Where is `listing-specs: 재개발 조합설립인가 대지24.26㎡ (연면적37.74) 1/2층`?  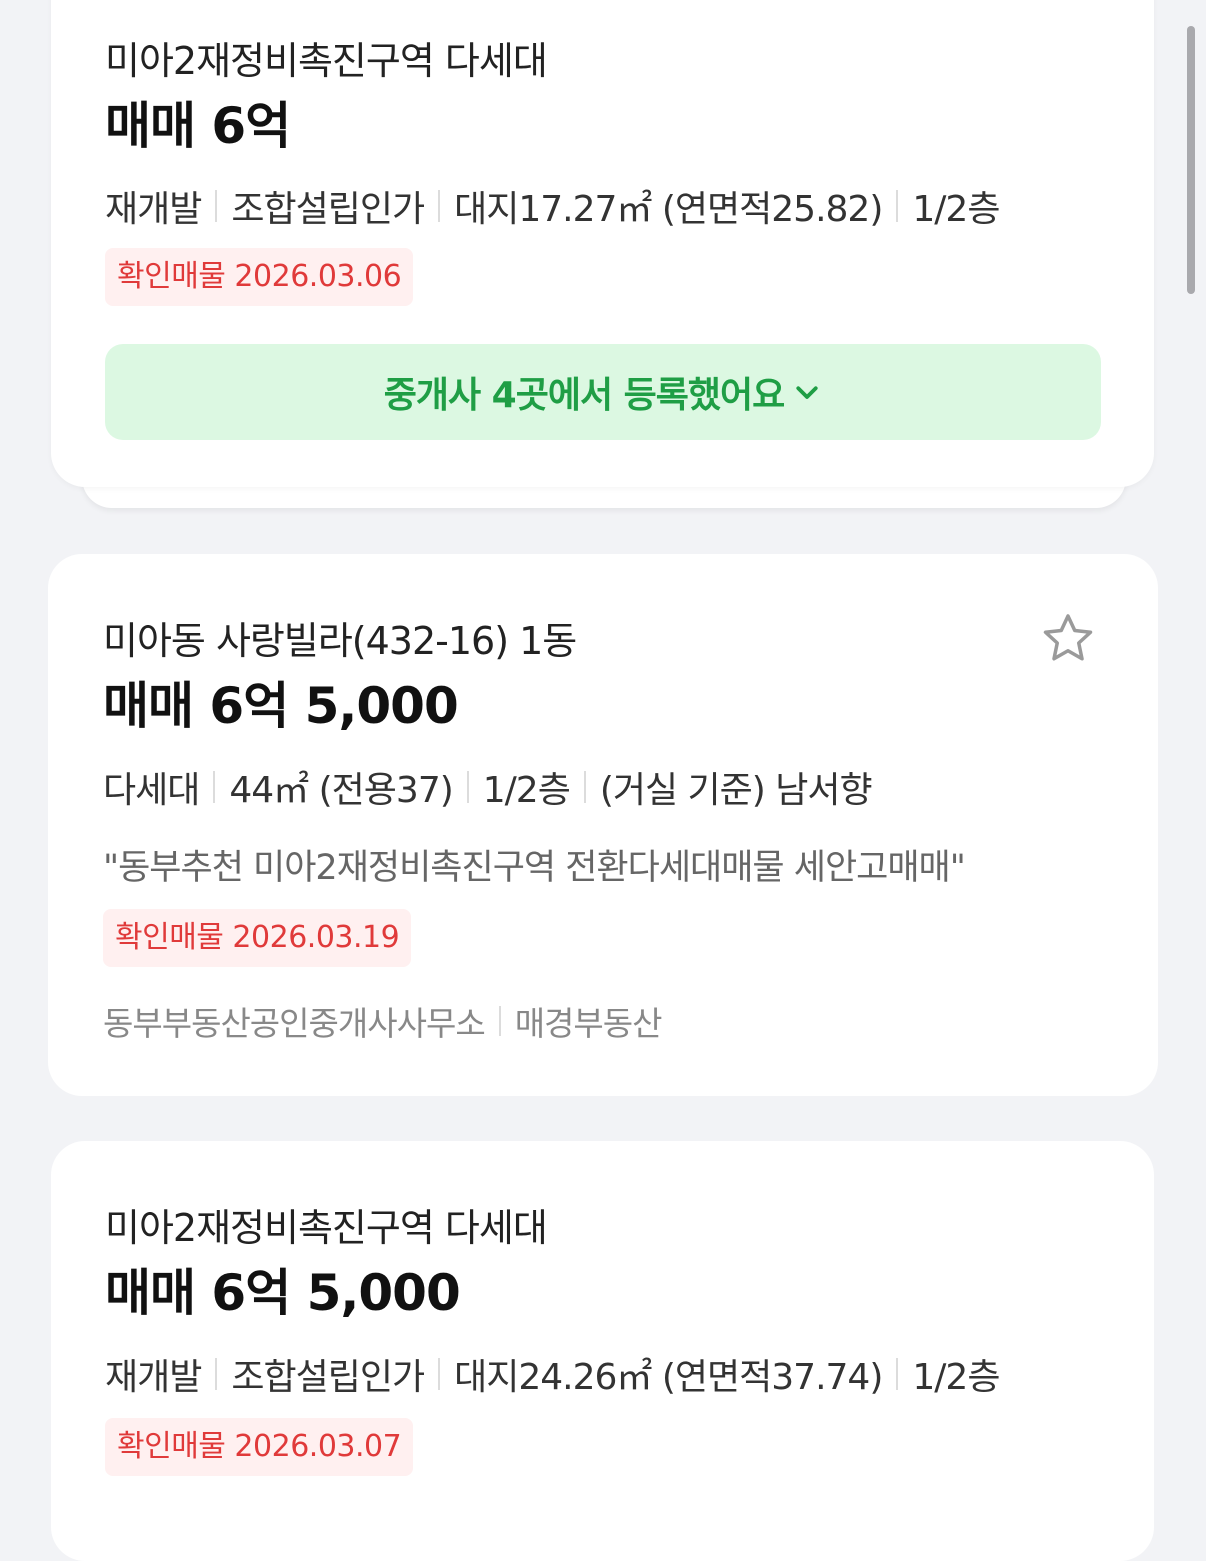
listing-specs: 재개발 조합설립인가 대지24.26㎡ (연면적37.74) 1/2층 is located at coordinates (552, 1374).